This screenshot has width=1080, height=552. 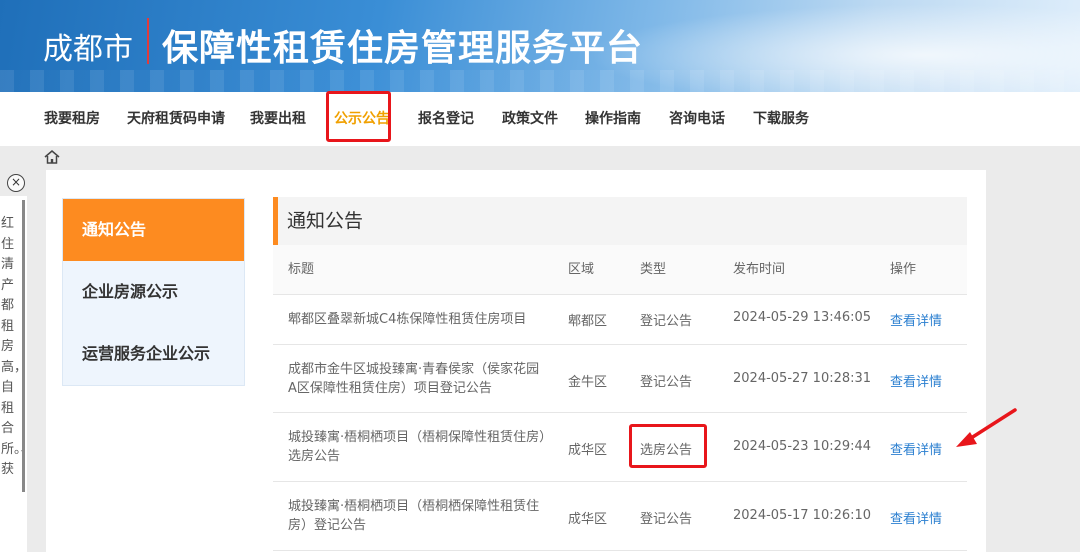 What do you see at coordinates (446, 119) in the screenshot?
I see `nav-item-registration: 报名登记` at bounding box center [446, 119].